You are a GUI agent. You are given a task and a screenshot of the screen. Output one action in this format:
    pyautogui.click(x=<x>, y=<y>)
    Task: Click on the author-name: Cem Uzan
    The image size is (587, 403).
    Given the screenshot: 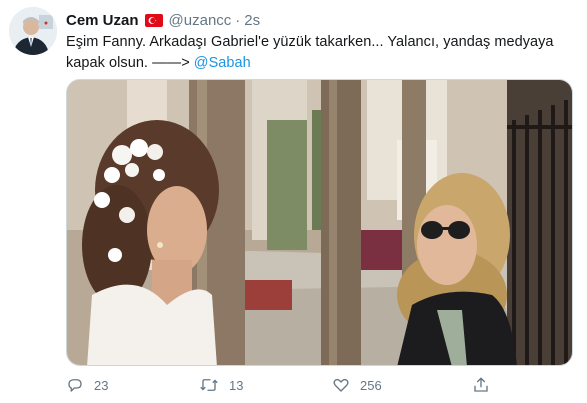 What is the action you would take?
    pyautogui.click(x=102, y=20)
    